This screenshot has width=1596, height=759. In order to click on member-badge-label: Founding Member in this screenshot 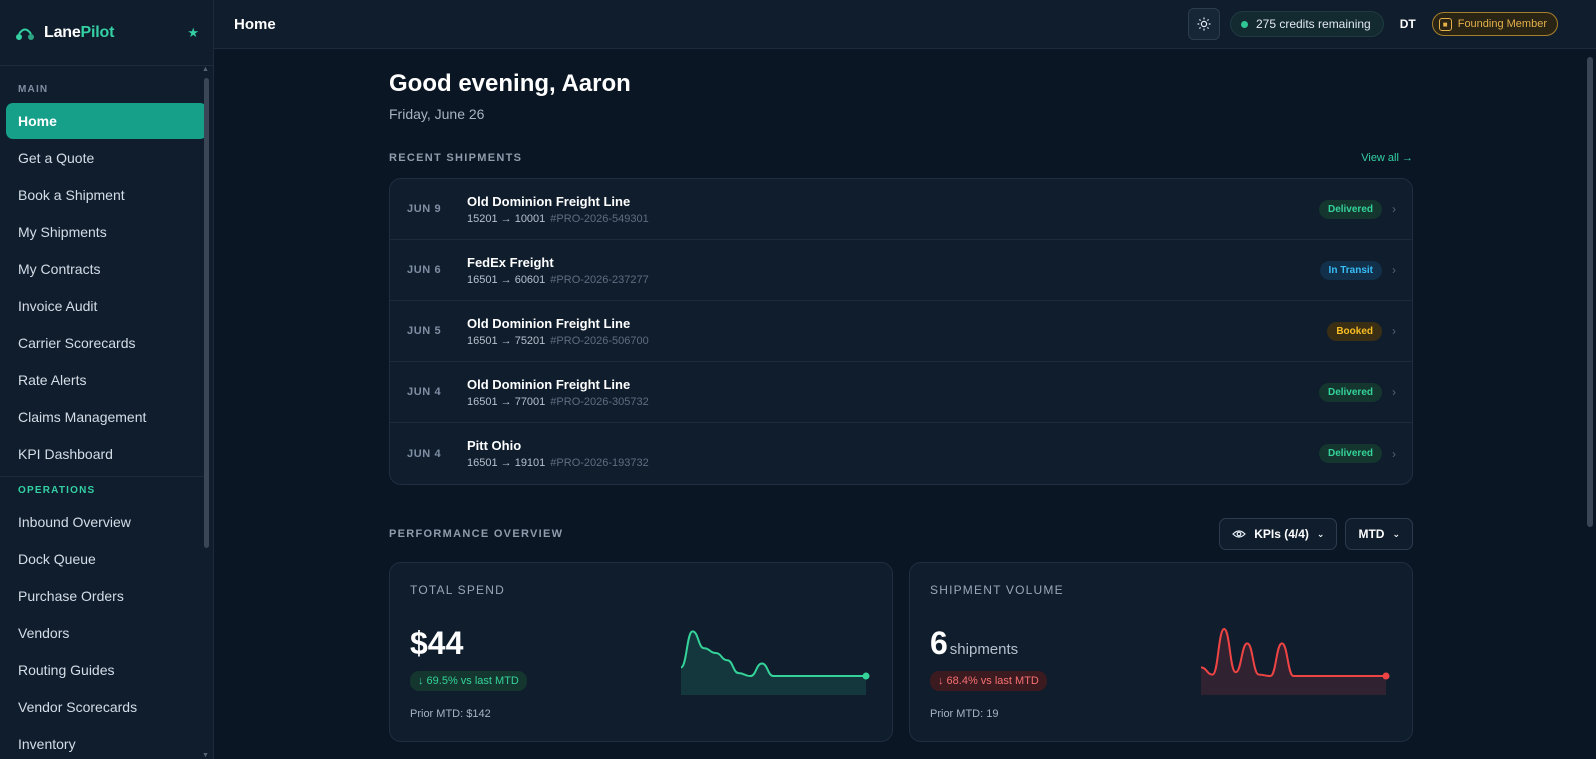, I will do `click(1502, 24)`.